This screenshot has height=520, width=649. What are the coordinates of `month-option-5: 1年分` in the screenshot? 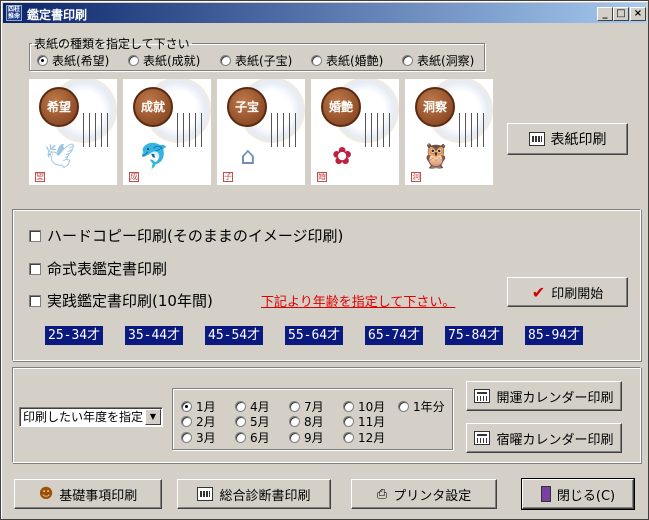 It's located at (421, 406).